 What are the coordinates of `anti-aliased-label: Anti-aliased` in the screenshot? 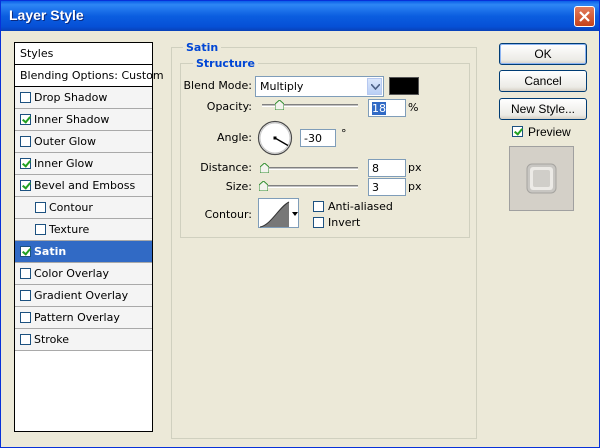 It's located at (360, 206).